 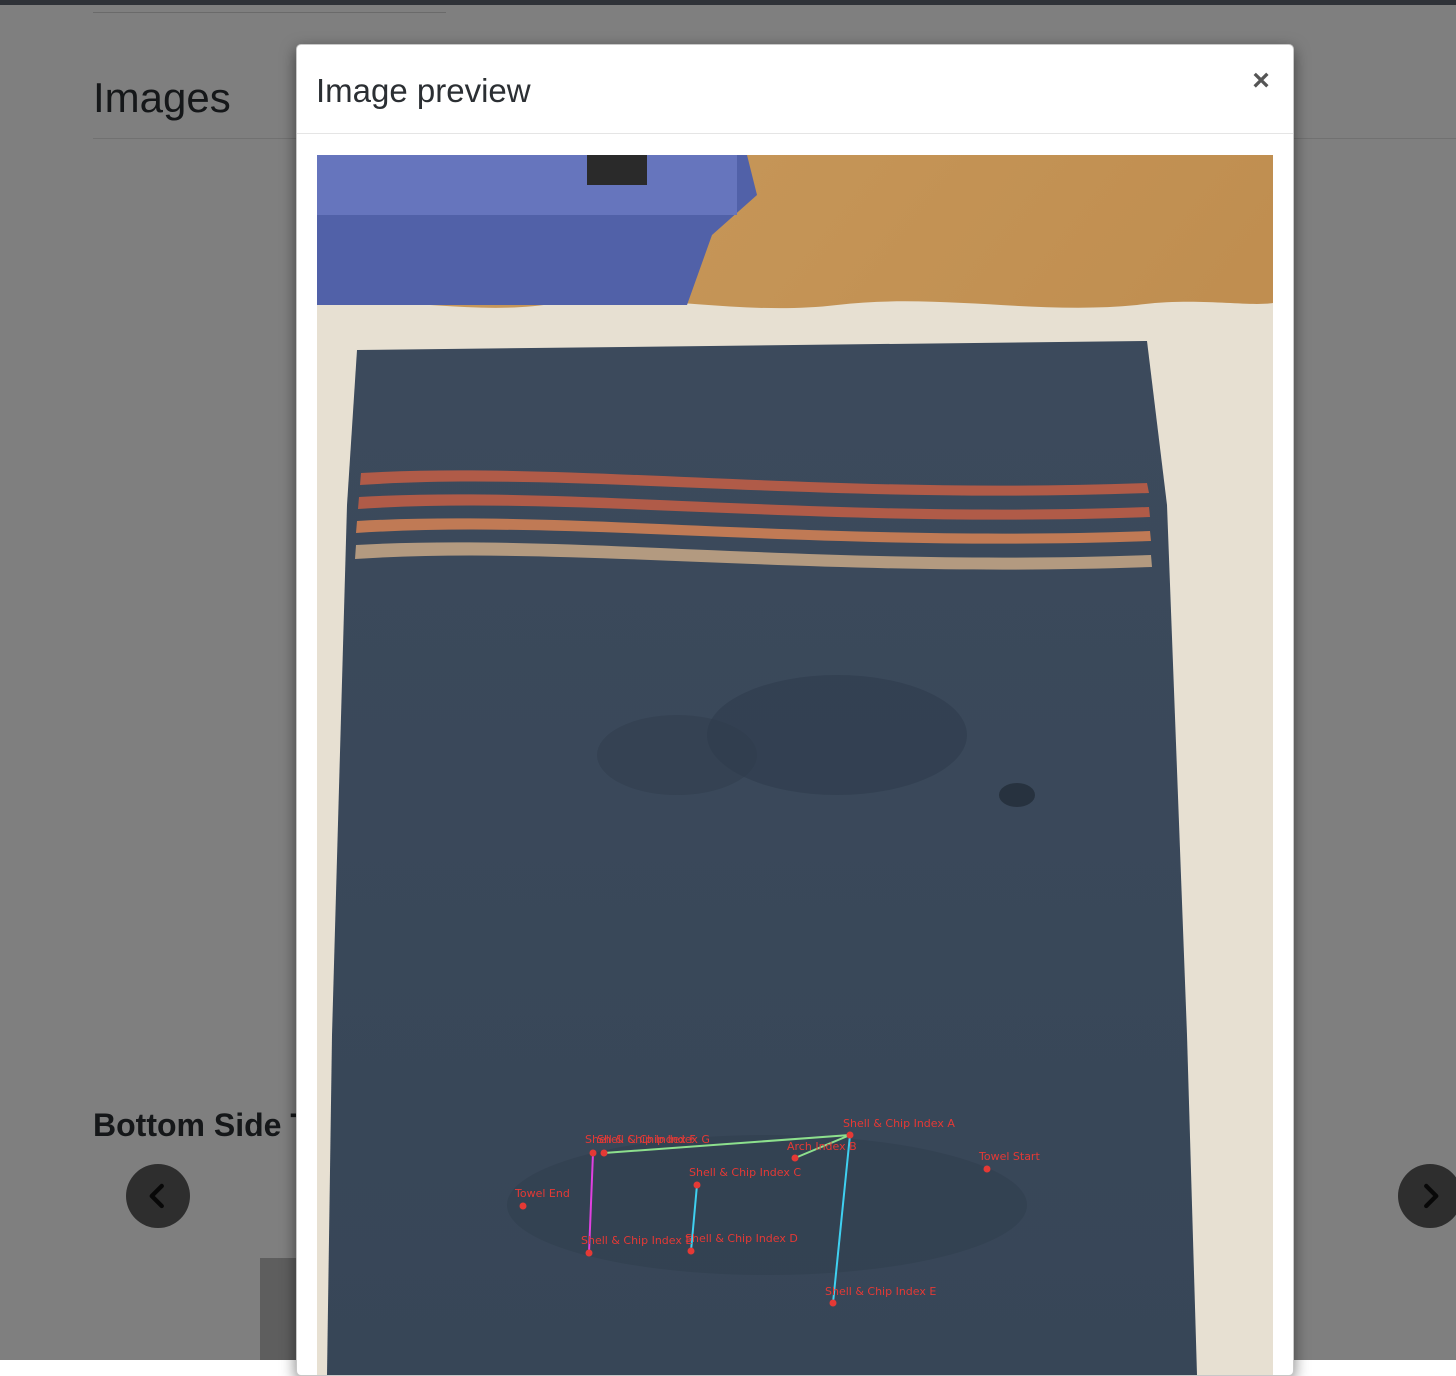 What do you see at coordinates (653, 1139) in the screenshot?
I see `annotation-label: Shell & Chip Index G` at bounding box center [653, 1139].